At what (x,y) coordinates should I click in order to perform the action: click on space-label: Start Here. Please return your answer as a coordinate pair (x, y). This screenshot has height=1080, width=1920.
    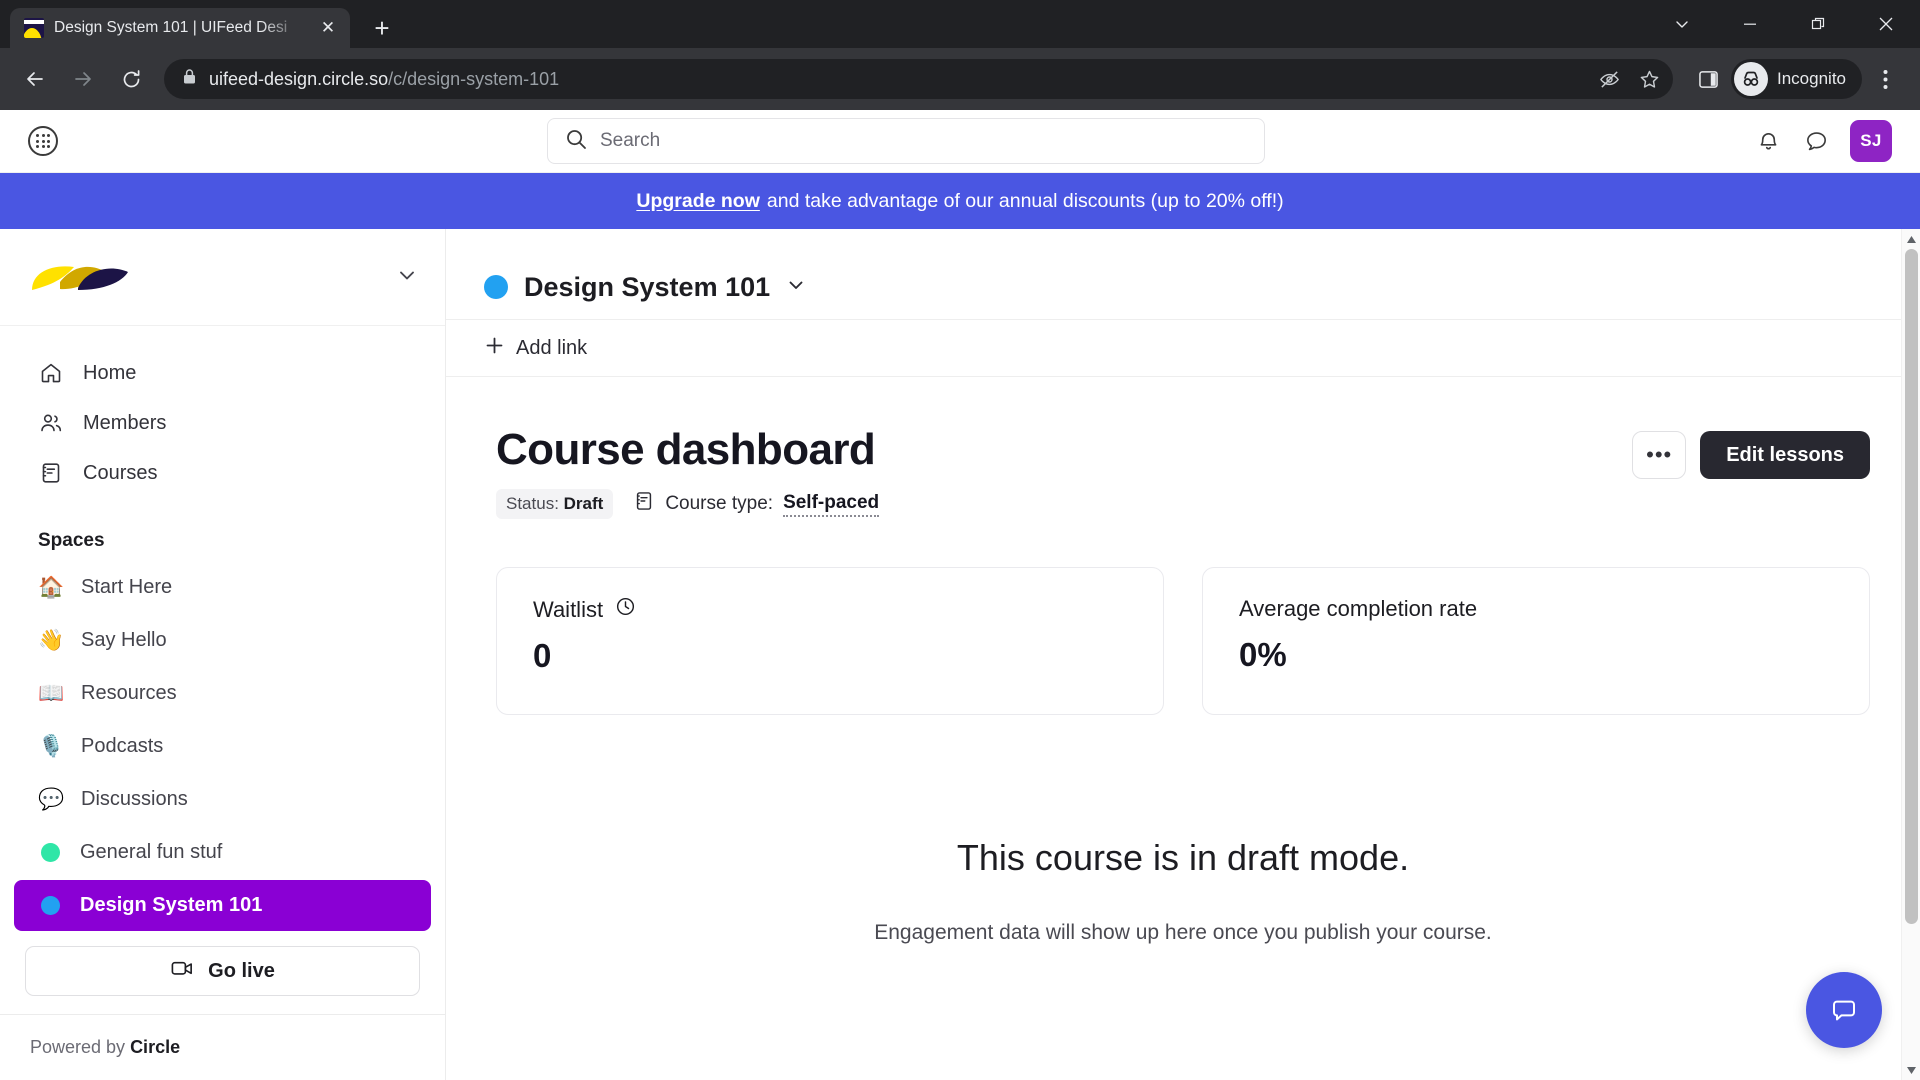
    Looking at the image, I should click on (127, 587).